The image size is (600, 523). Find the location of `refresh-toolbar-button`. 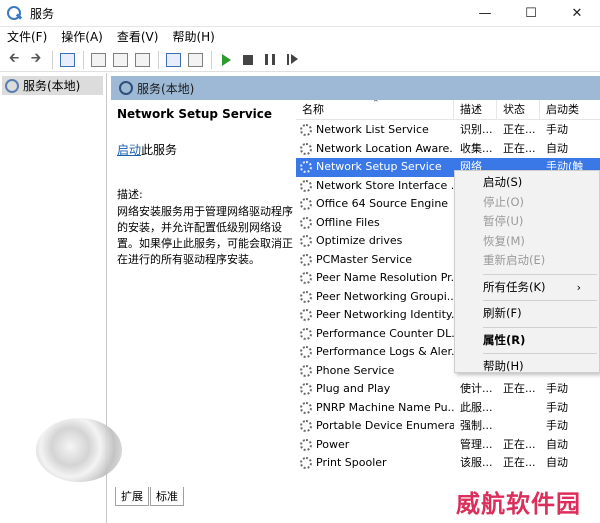

refresh-toolbar-button is located at coordinates (120, 60).